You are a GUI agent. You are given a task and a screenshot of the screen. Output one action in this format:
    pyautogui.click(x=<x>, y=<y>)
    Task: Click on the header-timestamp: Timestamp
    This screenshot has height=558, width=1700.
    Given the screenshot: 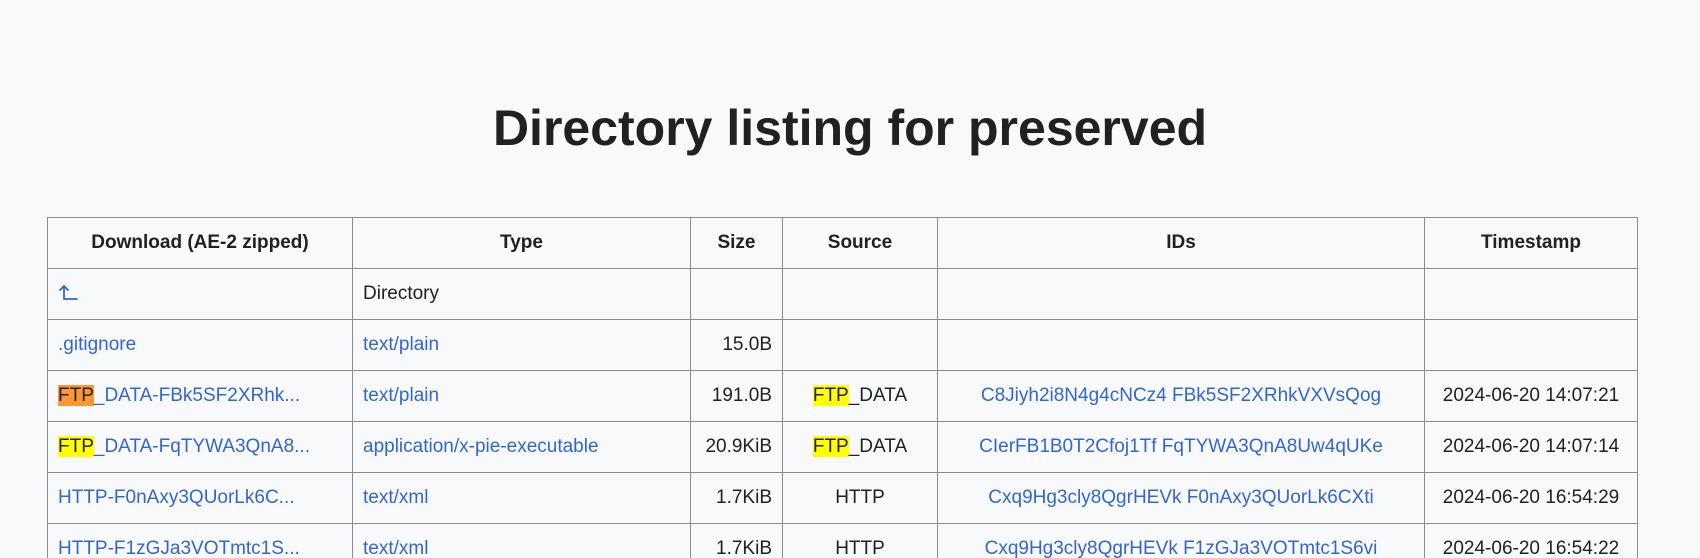 What is the action you would take?
    pyautogui.click(x=1531, y=243)
    